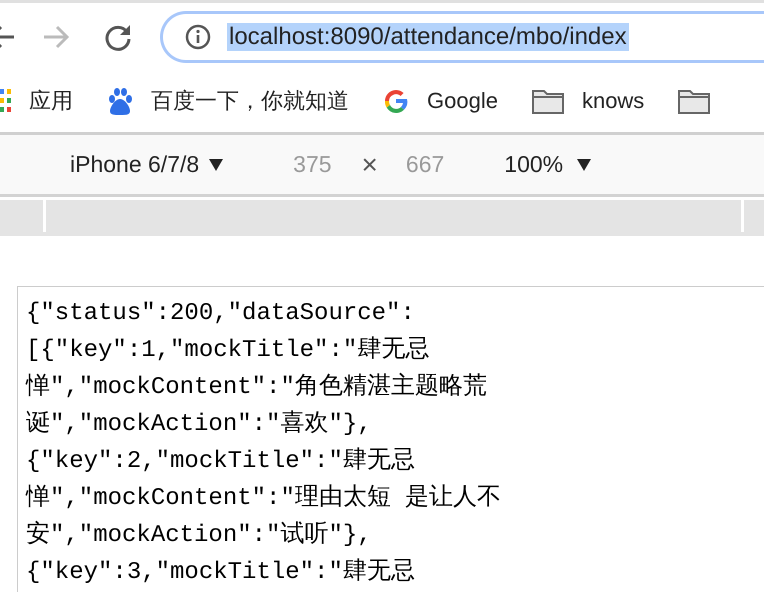 Image resolution: width=764 pixels, height=592 pixels. Describe the element at coordinates (462, 101) in the screenshot. I see `bookmark-link: Google` at that location.